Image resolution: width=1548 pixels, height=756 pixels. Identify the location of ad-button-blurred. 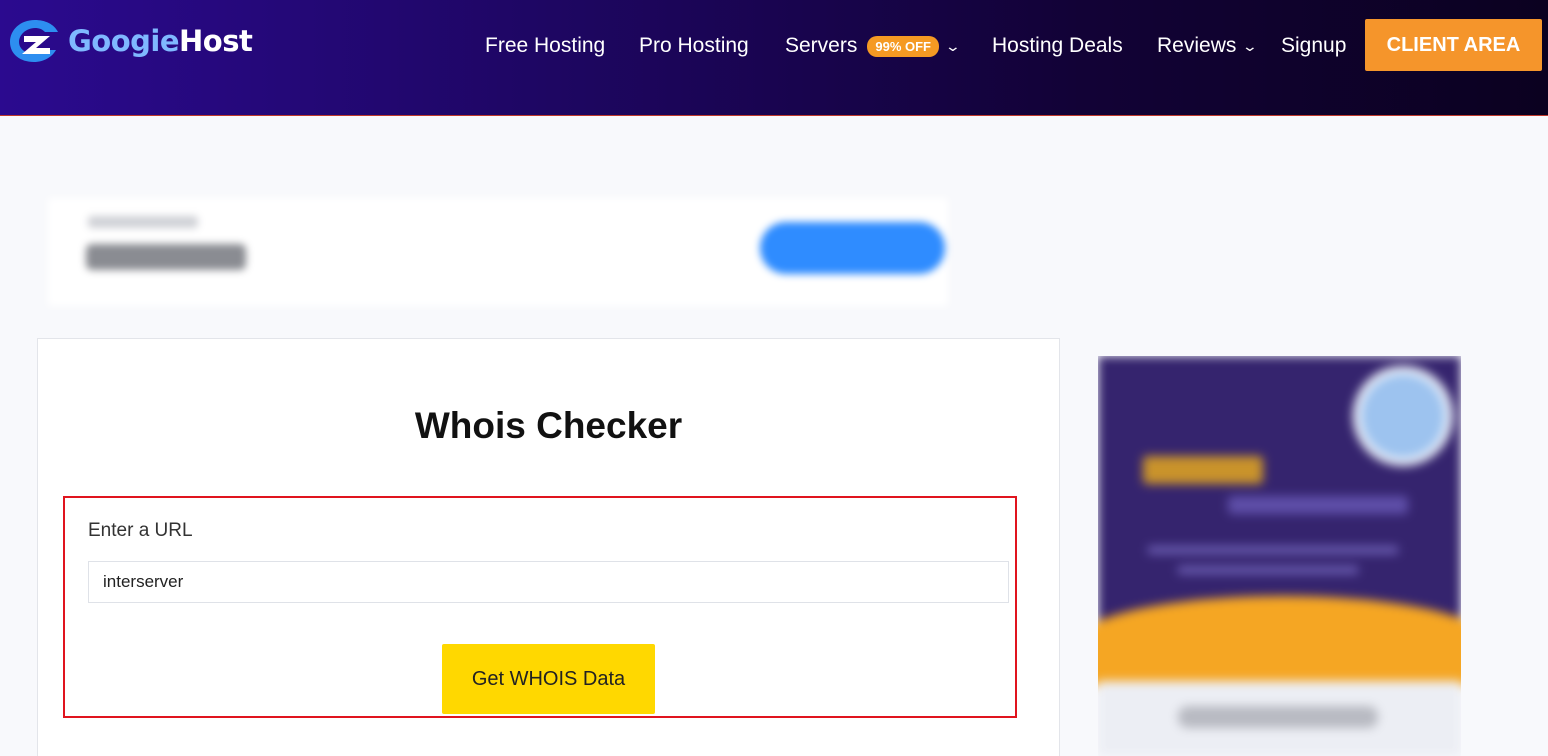
(852, 248).